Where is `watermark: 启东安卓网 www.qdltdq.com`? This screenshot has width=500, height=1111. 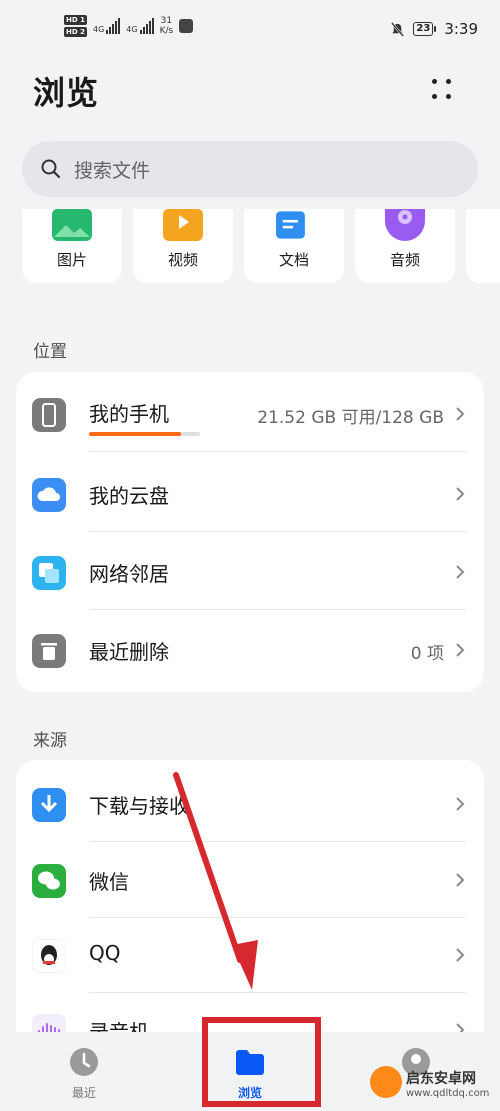 watermark: 启东安卓网 www.qdltdq.com is located at coordinates (435, 1086).